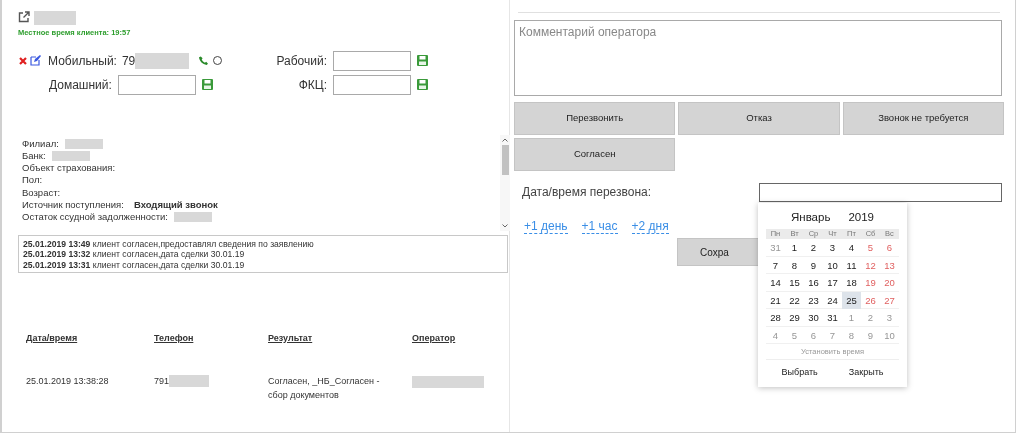 The image size is (1024, 437). I want to click on column-header: Оператор, so click(457, 338).